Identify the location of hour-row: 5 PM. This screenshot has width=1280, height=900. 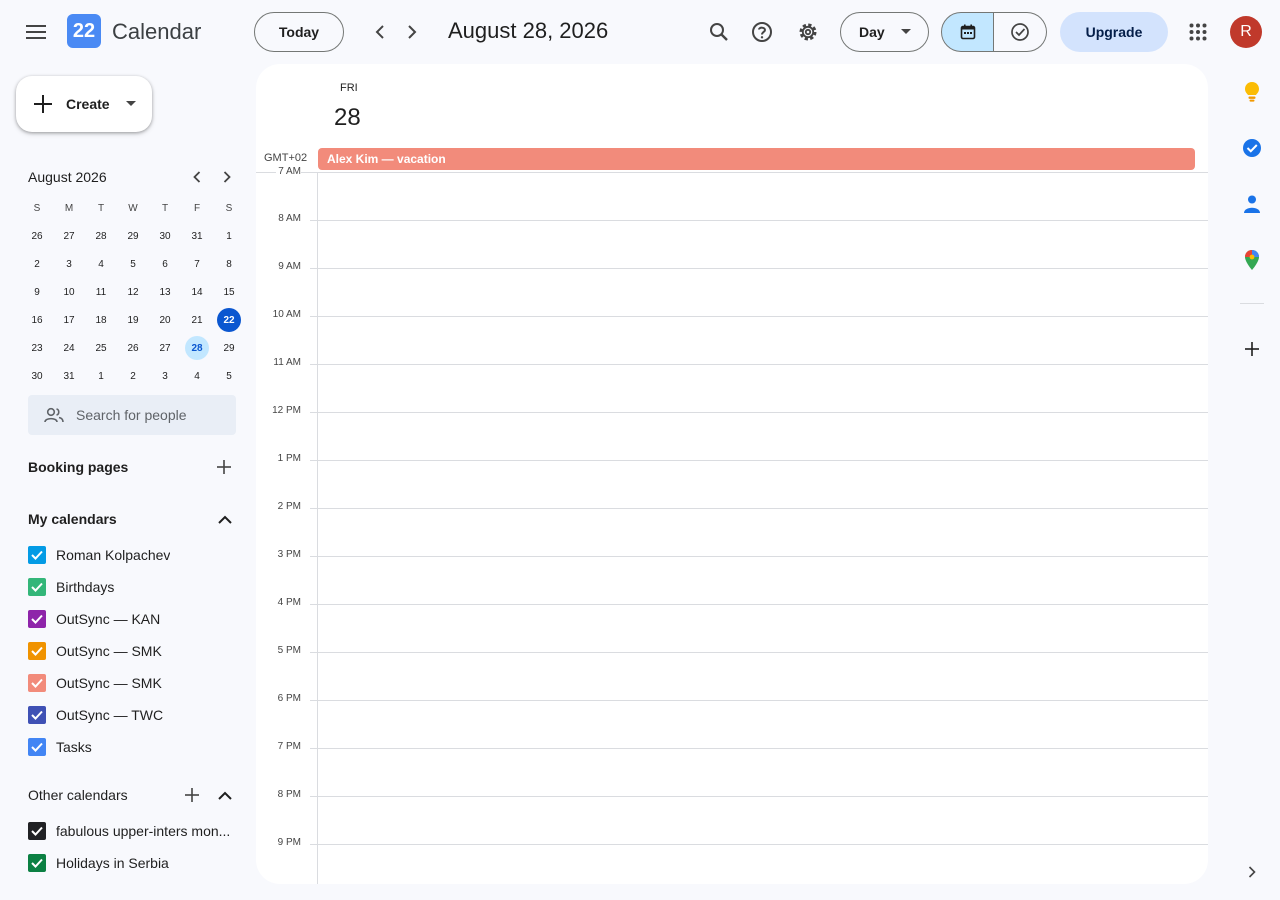
(732, 672).